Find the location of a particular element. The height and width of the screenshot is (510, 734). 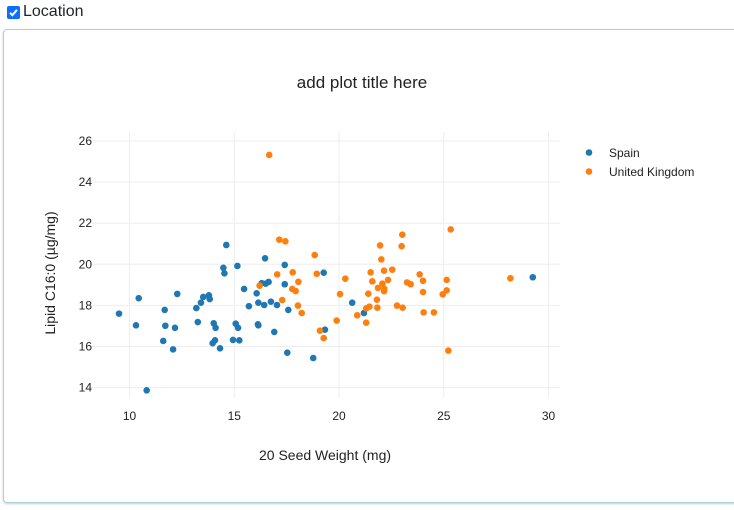

legend-item-united-kingdom: United Kingdom is located at coordinates (640, 172).